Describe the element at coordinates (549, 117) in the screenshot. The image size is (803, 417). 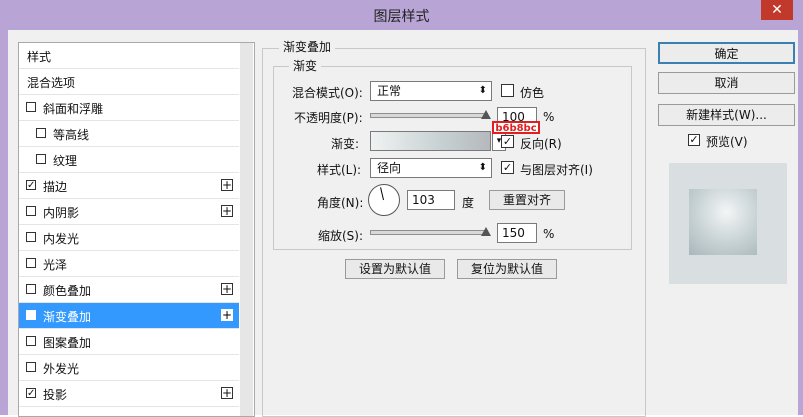
I see `opacity-percent: %` at that location.